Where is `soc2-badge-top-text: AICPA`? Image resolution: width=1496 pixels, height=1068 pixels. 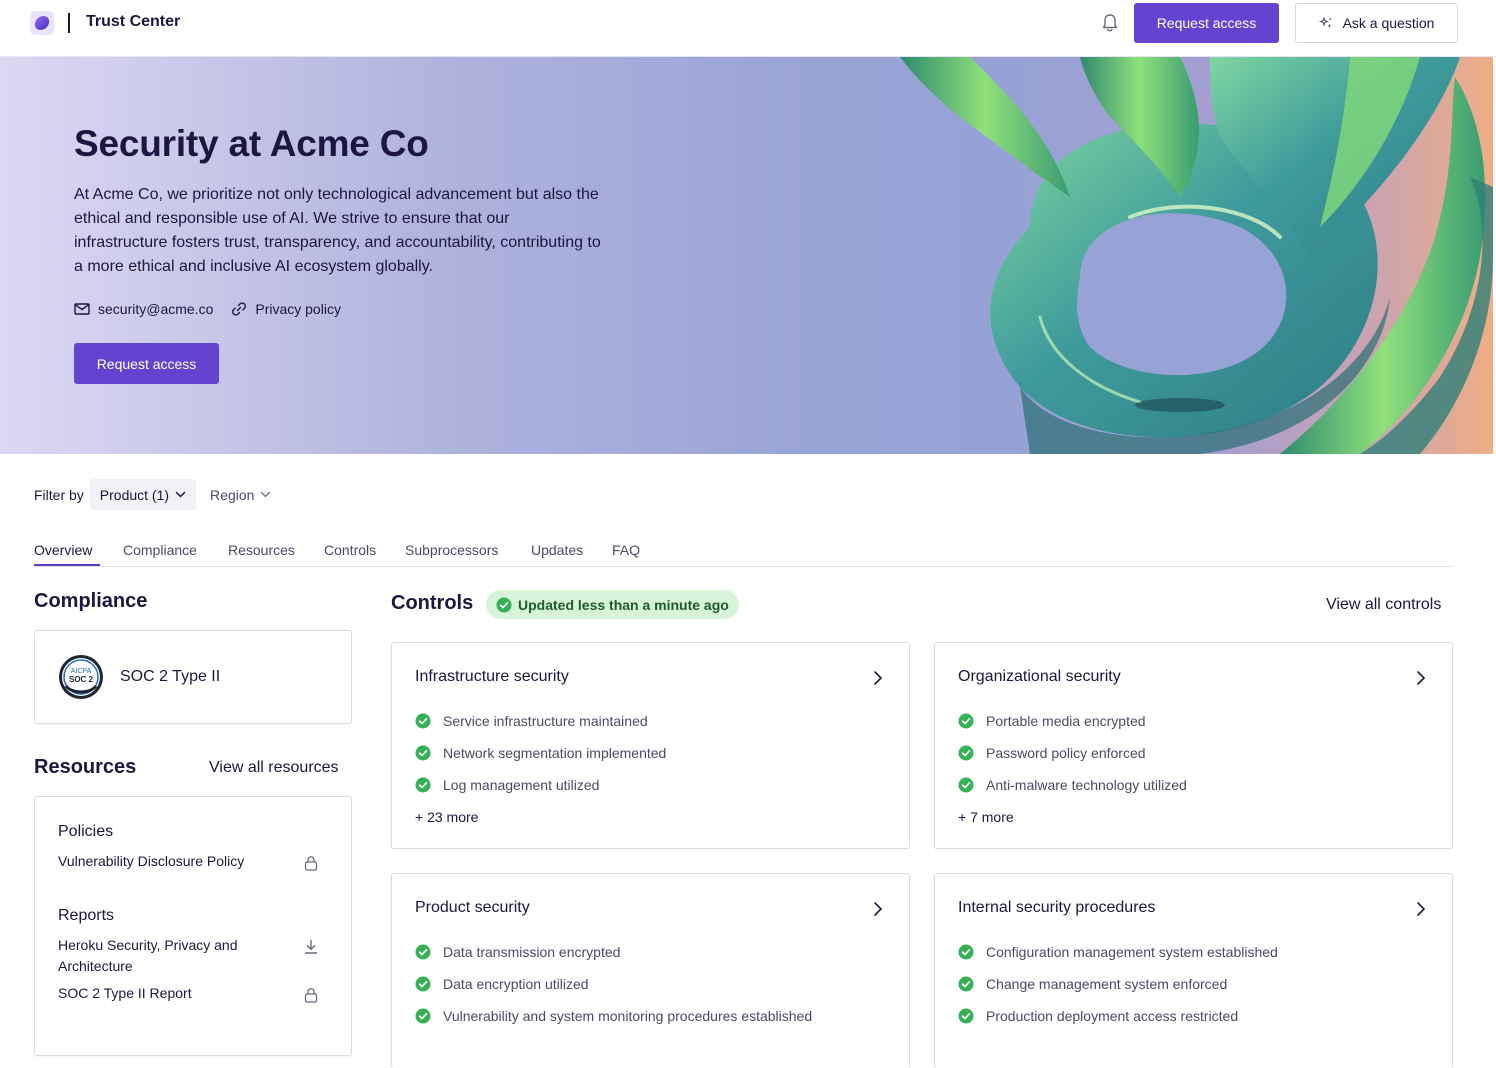 soc2-badge-top-text: AICPA is located at coordinates (81, 671).